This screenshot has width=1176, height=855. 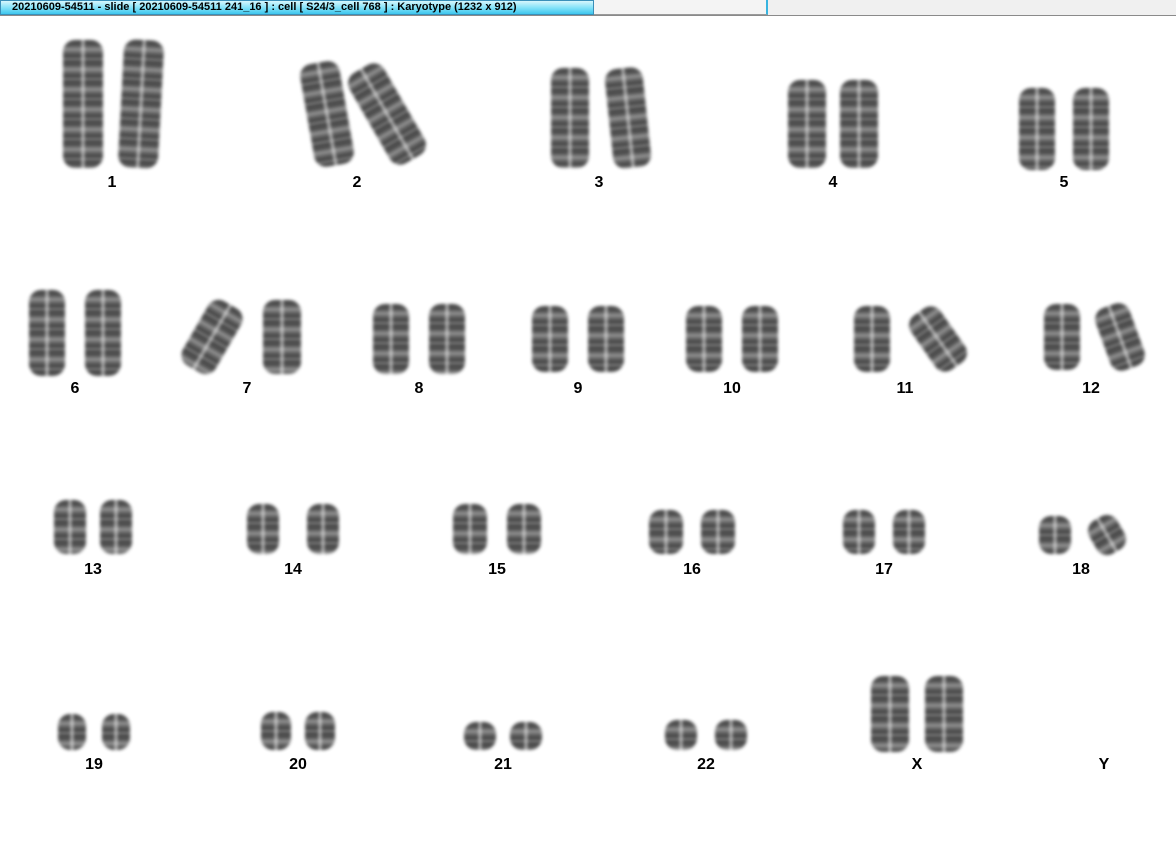 I want to click on chromosome-14-a, so click(x=263, y=529).